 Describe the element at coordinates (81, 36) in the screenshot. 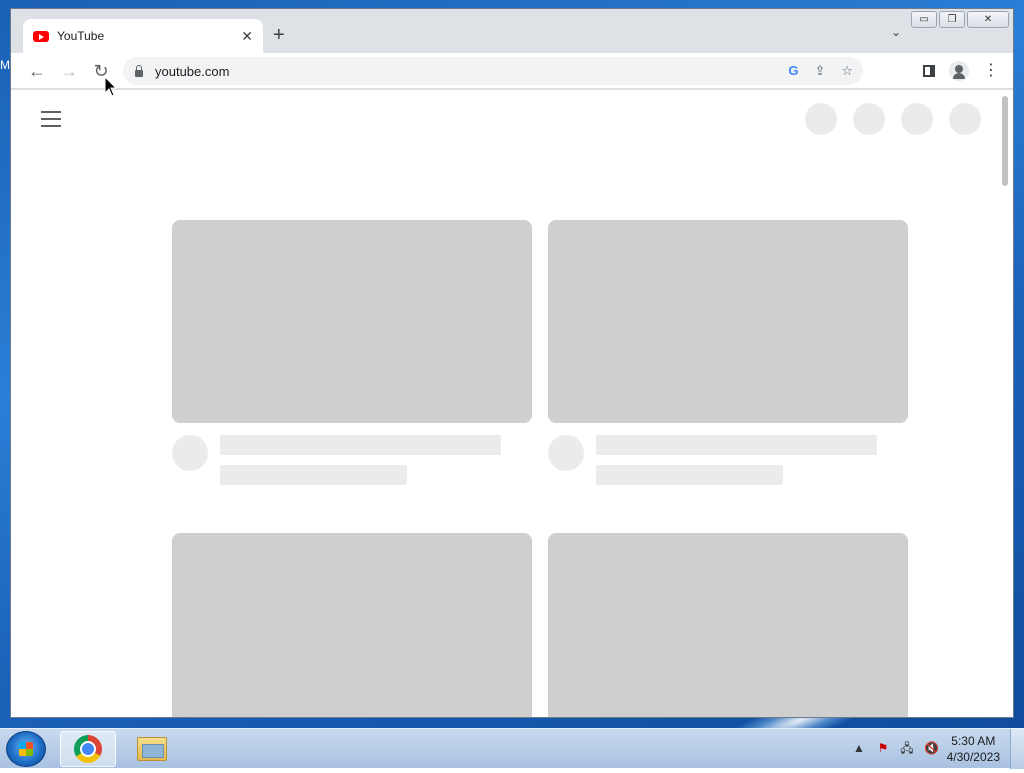

I see `tab-title: YouTube` at that location.